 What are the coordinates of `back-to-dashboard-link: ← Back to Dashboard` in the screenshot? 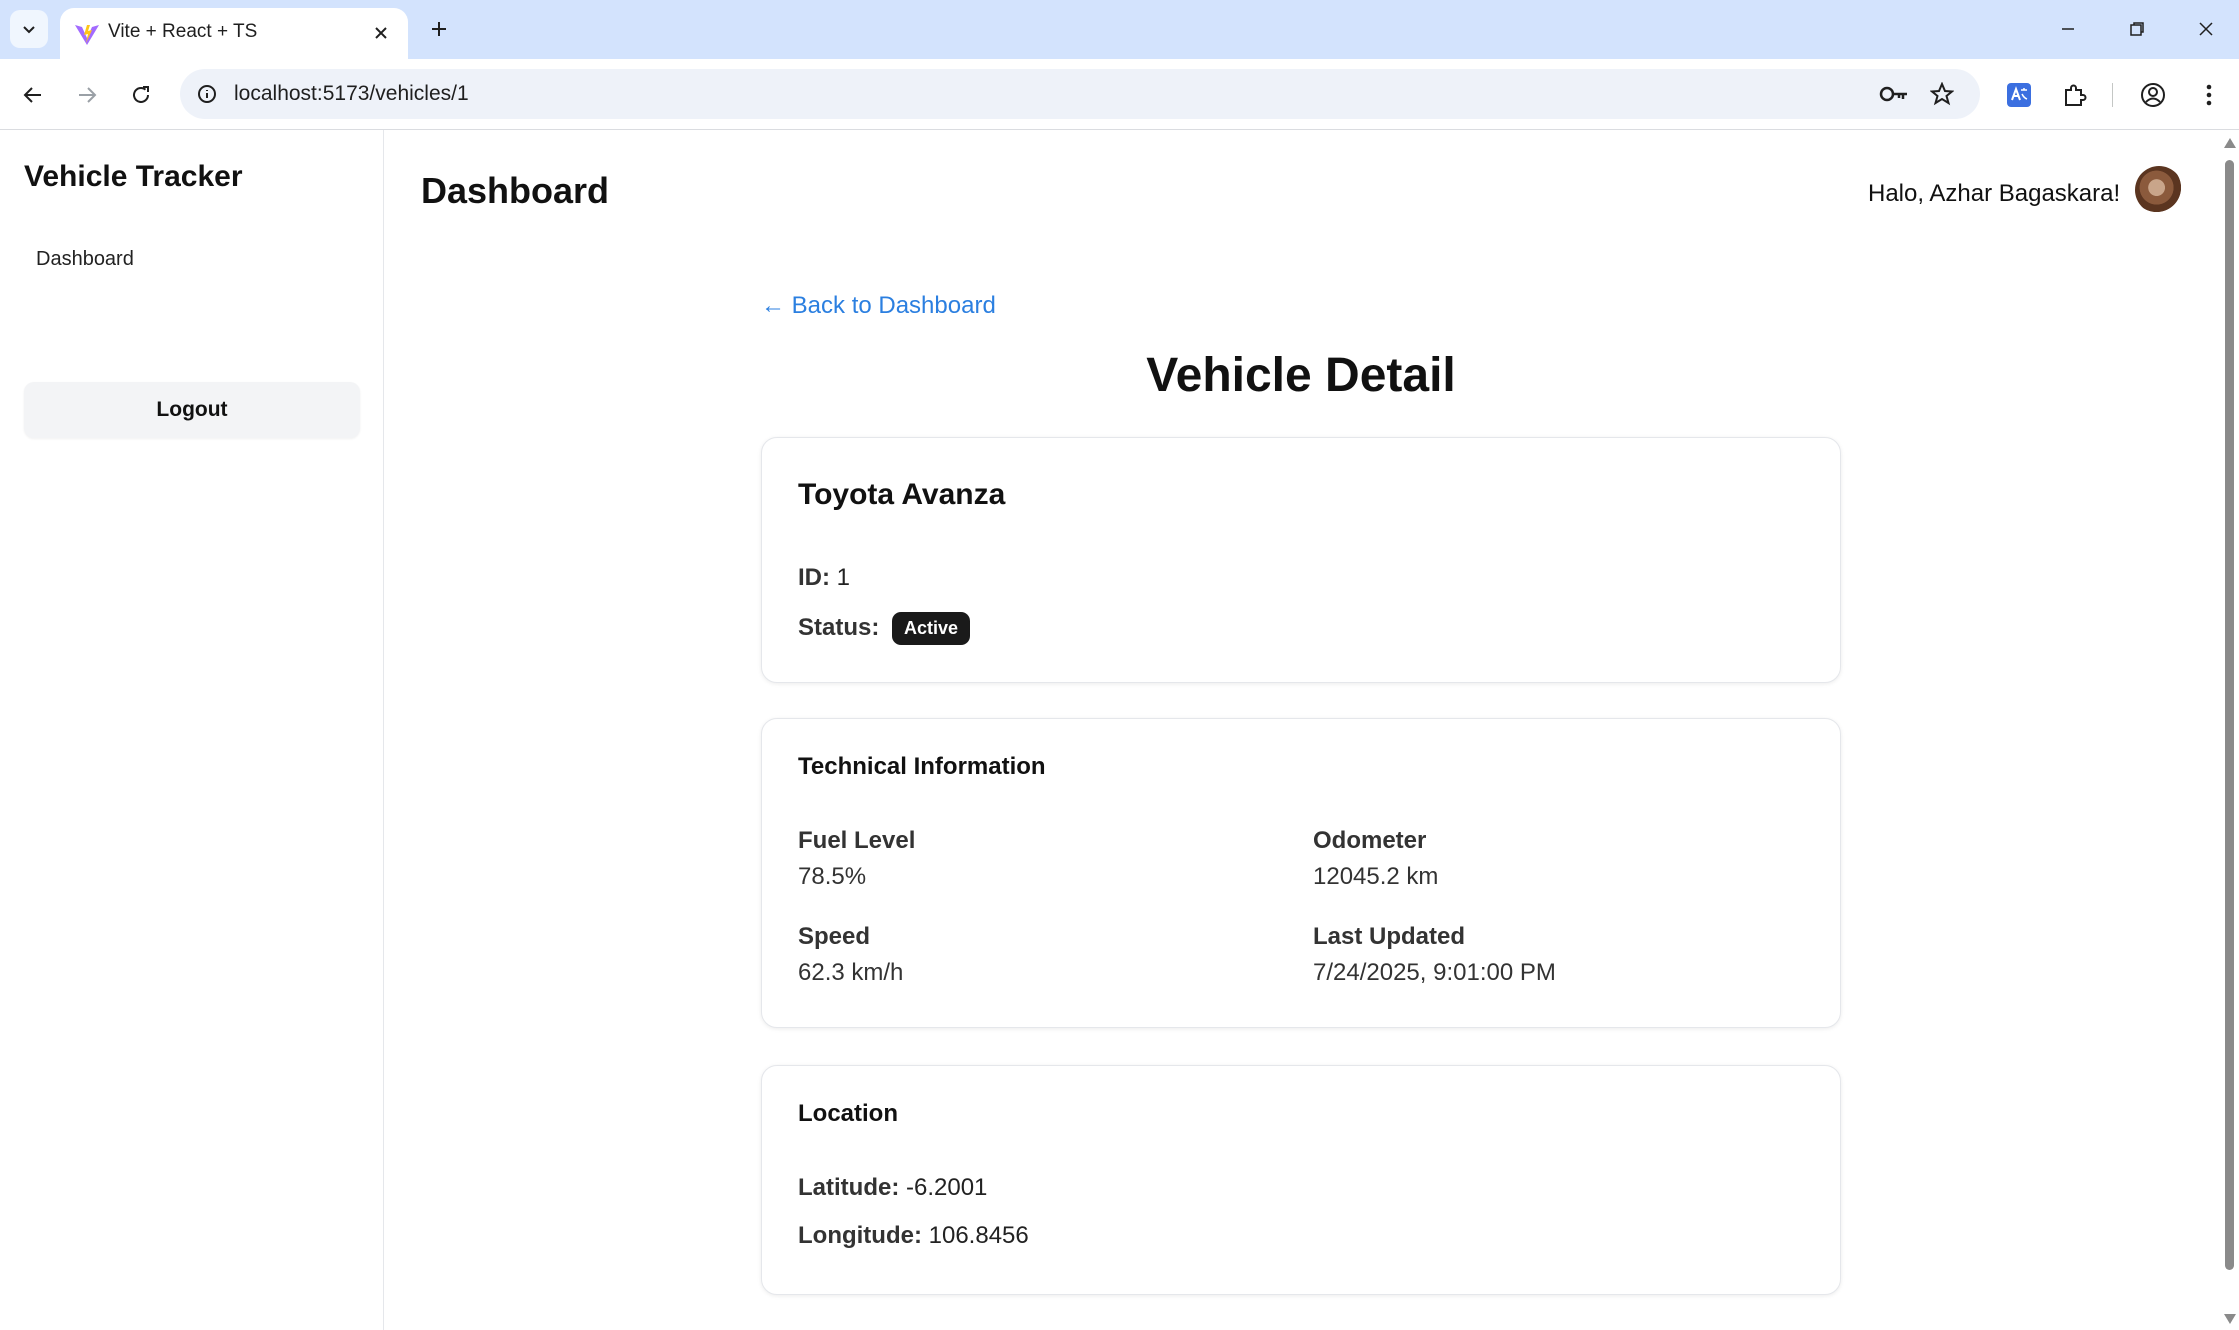 It's located at (878, 306).